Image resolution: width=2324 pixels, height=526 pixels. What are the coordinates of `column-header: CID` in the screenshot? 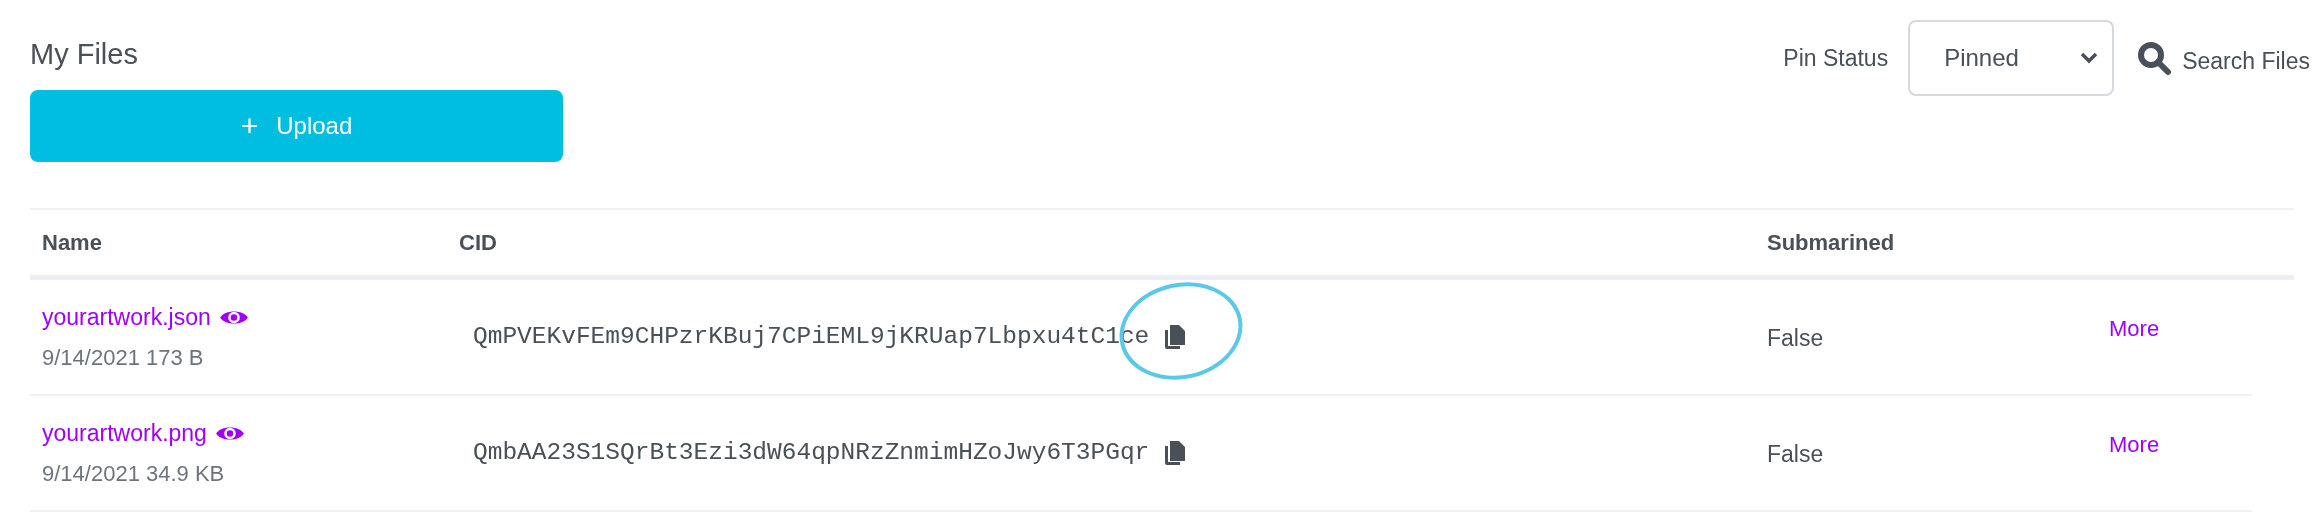 It's located at (478, 242).